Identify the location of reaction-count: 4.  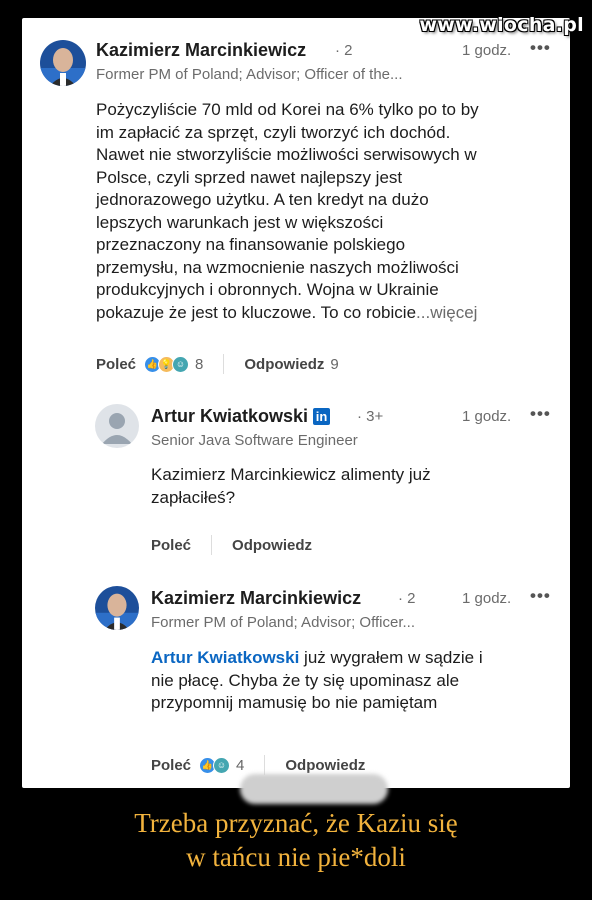
(240, 765).